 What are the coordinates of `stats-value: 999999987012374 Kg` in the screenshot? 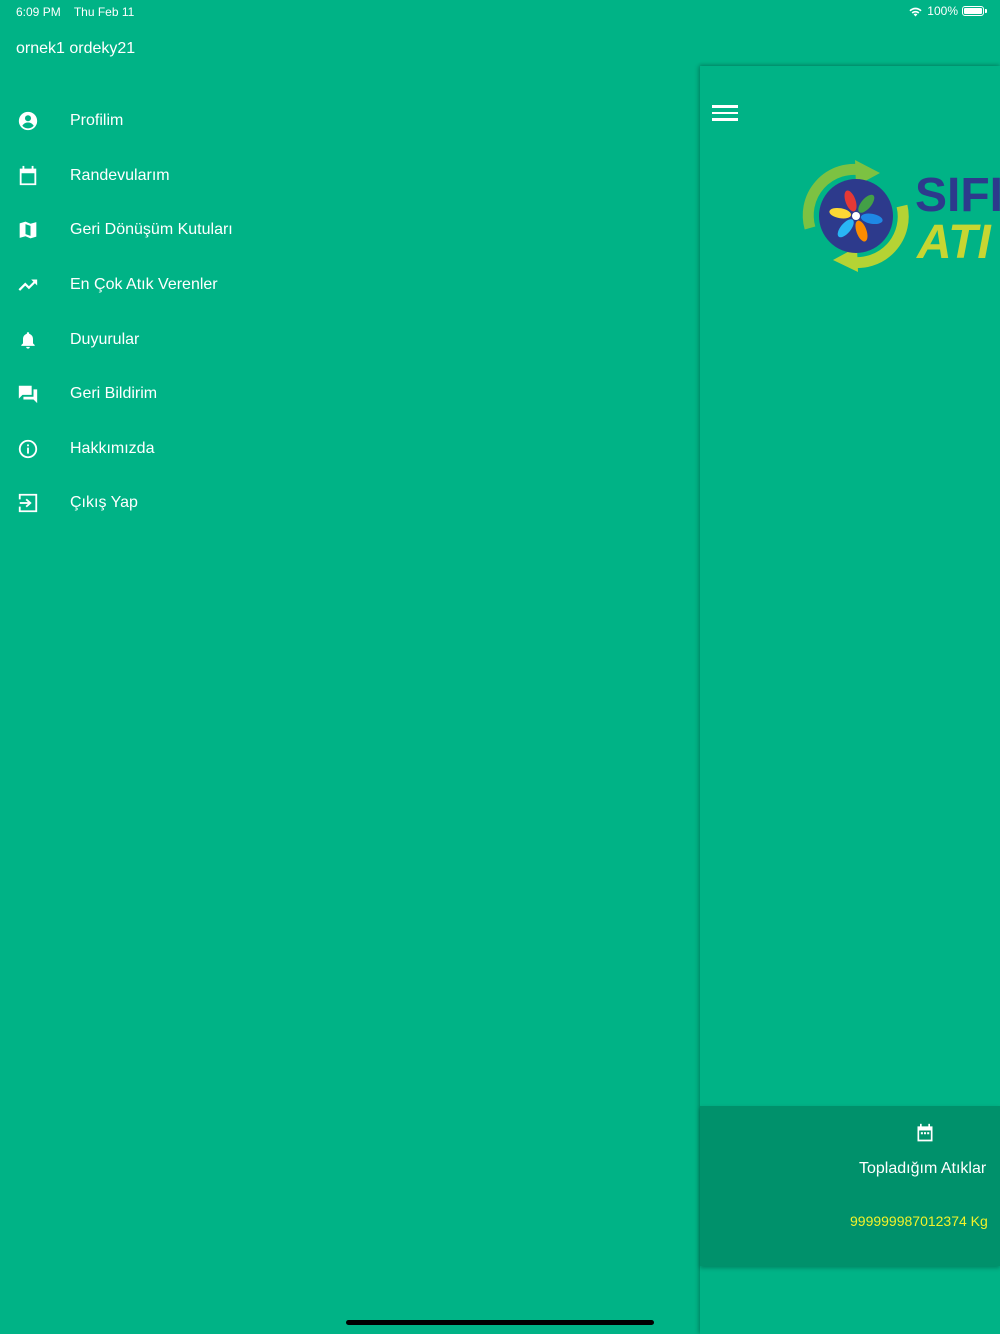 It's located at (919, 1221).